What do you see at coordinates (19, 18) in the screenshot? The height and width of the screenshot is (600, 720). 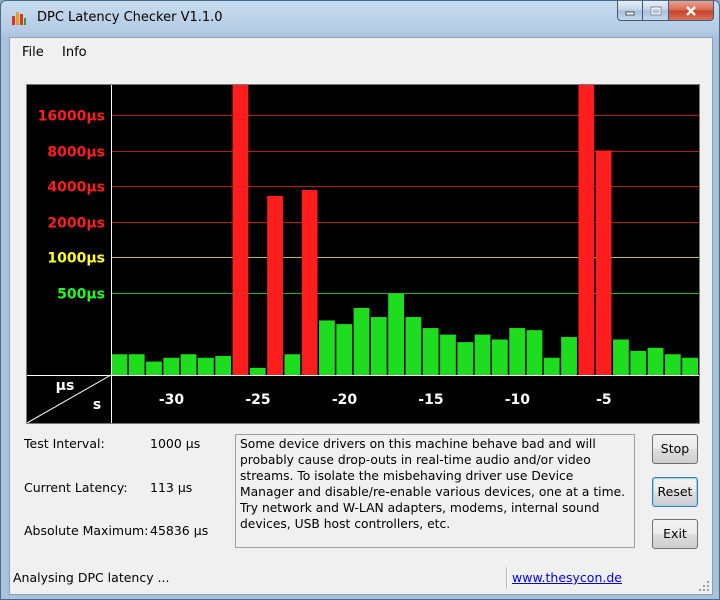 I see `app-icon` at bounding box center [19, 18].